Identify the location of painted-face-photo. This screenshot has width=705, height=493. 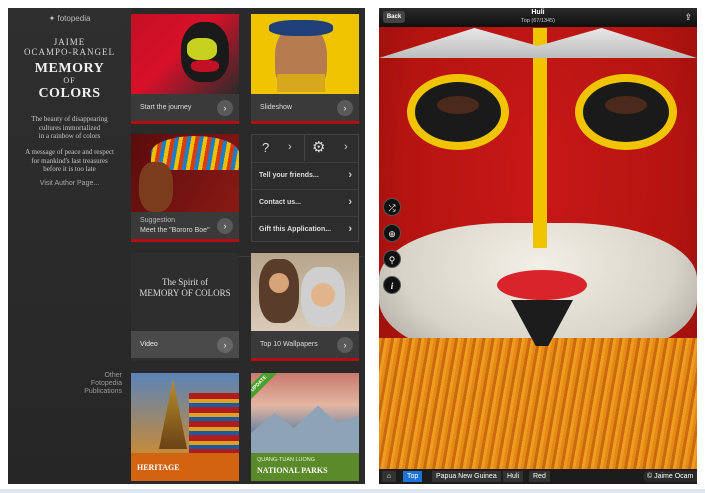
(185, 54).